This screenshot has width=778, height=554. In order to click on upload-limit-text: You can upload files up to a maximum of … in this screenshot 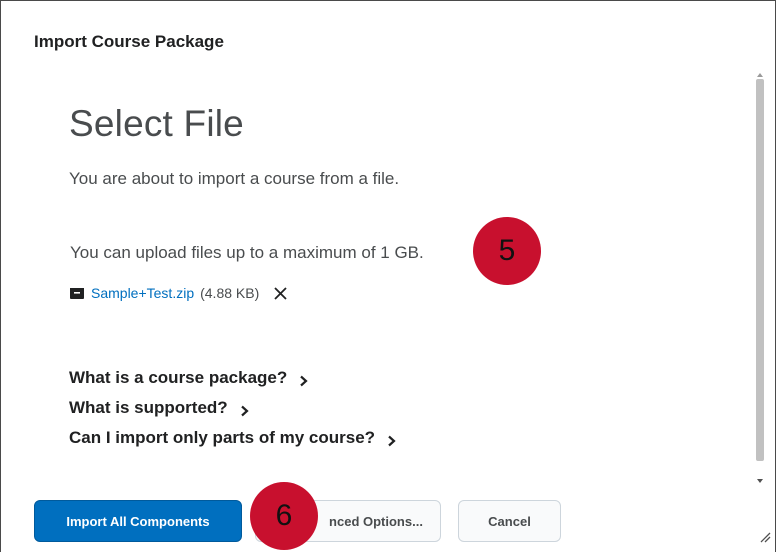, I will do `click(247, 252)`.